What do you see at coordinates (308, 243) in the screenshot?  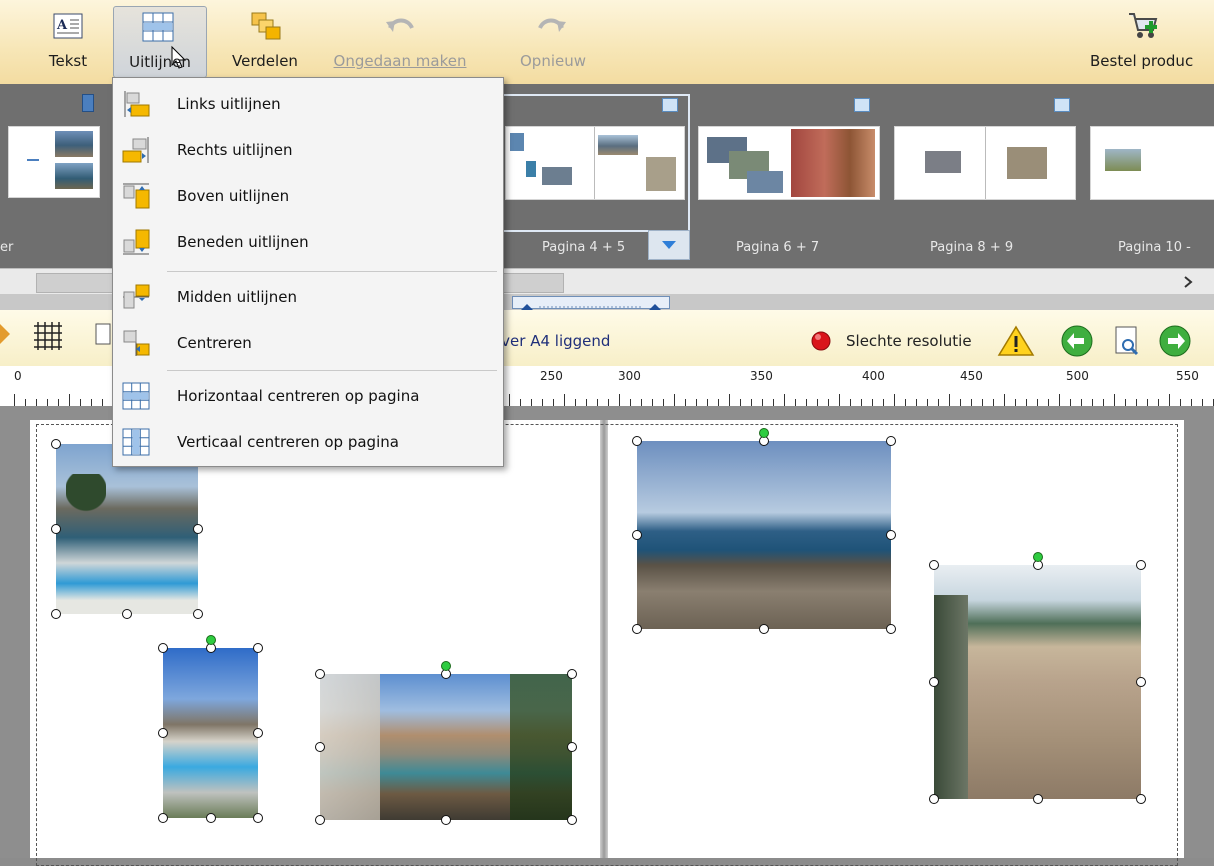 I see `menu-item-align-bottom: Beneden uitlijnen` at bounding box center [308, 243].